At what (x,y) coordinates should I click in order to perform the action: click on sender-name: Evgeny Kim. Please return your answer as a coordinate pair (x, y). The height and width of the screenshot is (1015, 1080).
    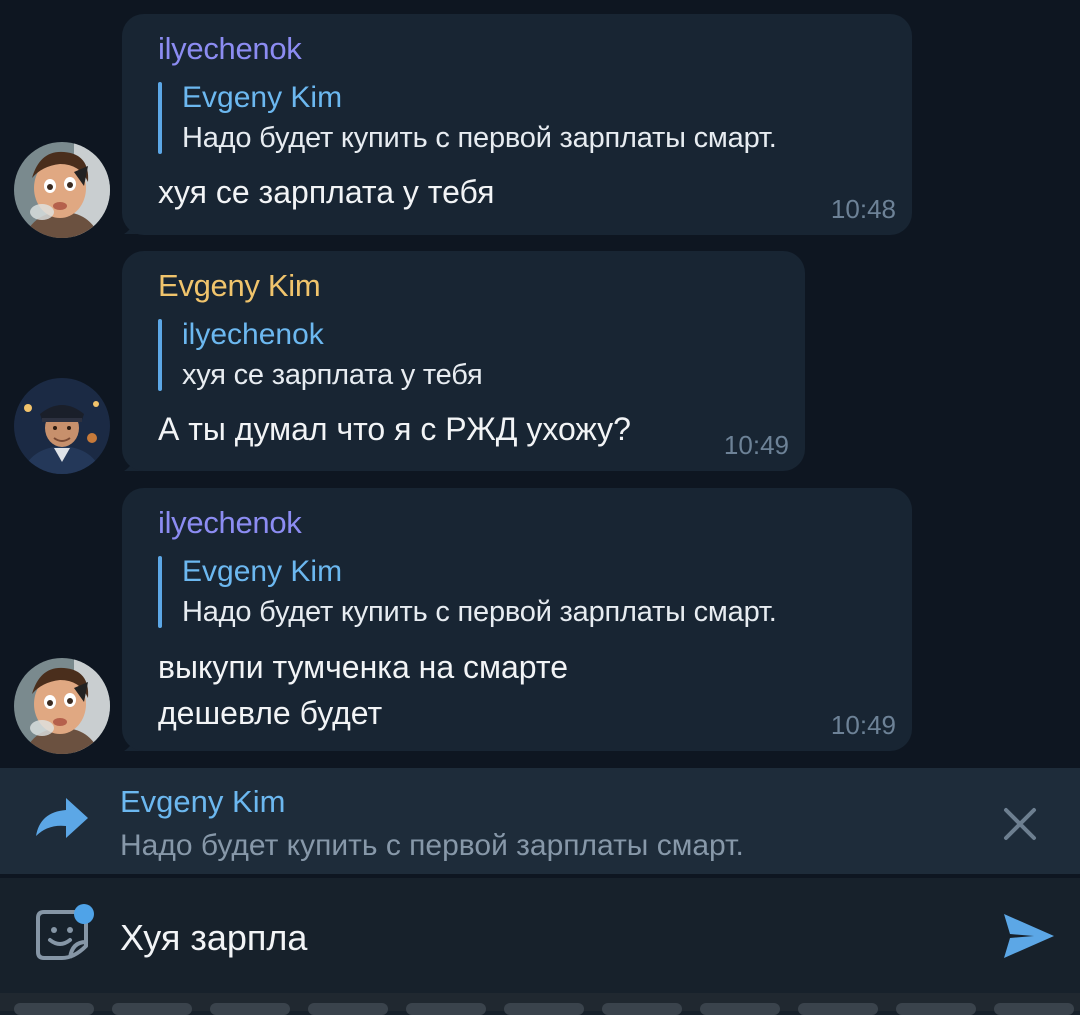
    Looking at the image, I should click on (471, 286).